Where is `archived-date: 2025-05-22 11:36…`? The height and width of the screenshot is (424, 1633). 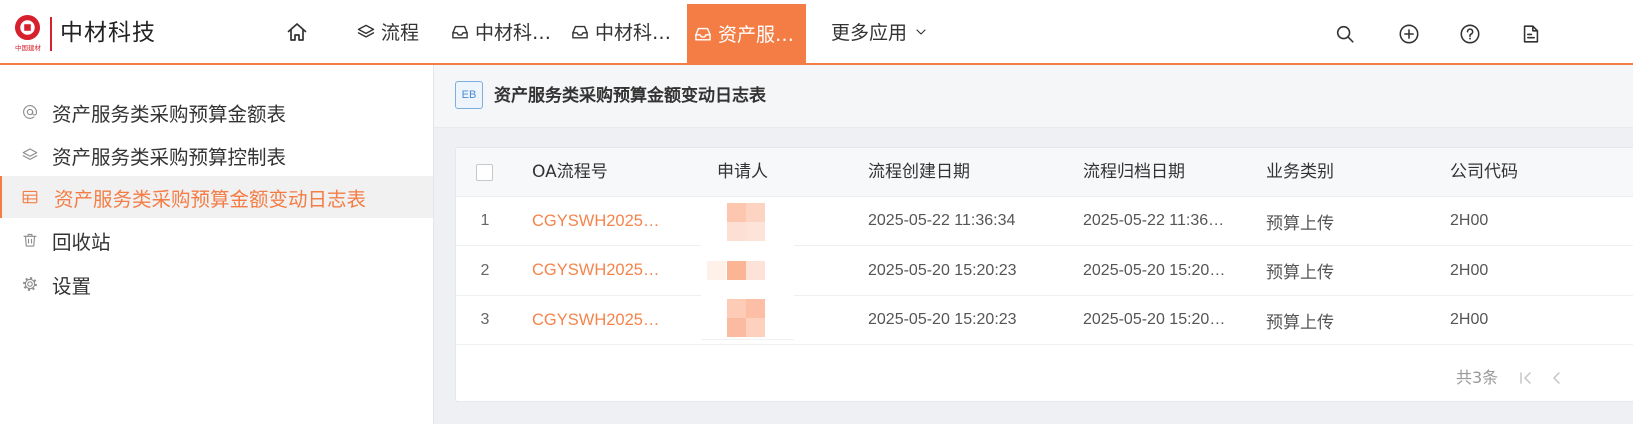
archived-date: 2025-05-22 11:36… is located at coordinates (1154, 220).